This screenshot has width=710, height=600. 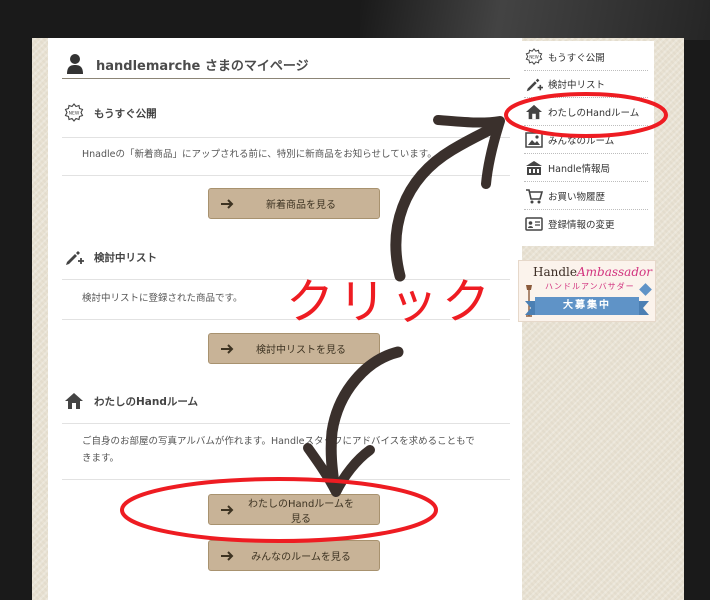 I want to click on person-icon, so click(x=75, y=64).